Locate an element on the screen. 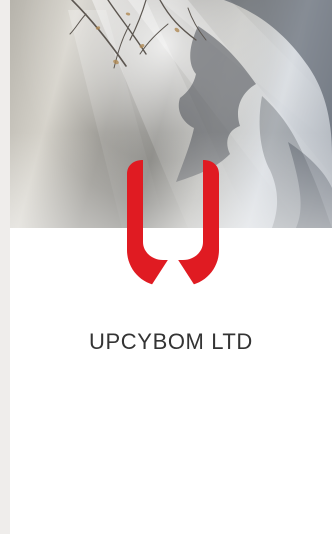  company-name: UPCYBOM LTD is located at coordinates (171, 341).